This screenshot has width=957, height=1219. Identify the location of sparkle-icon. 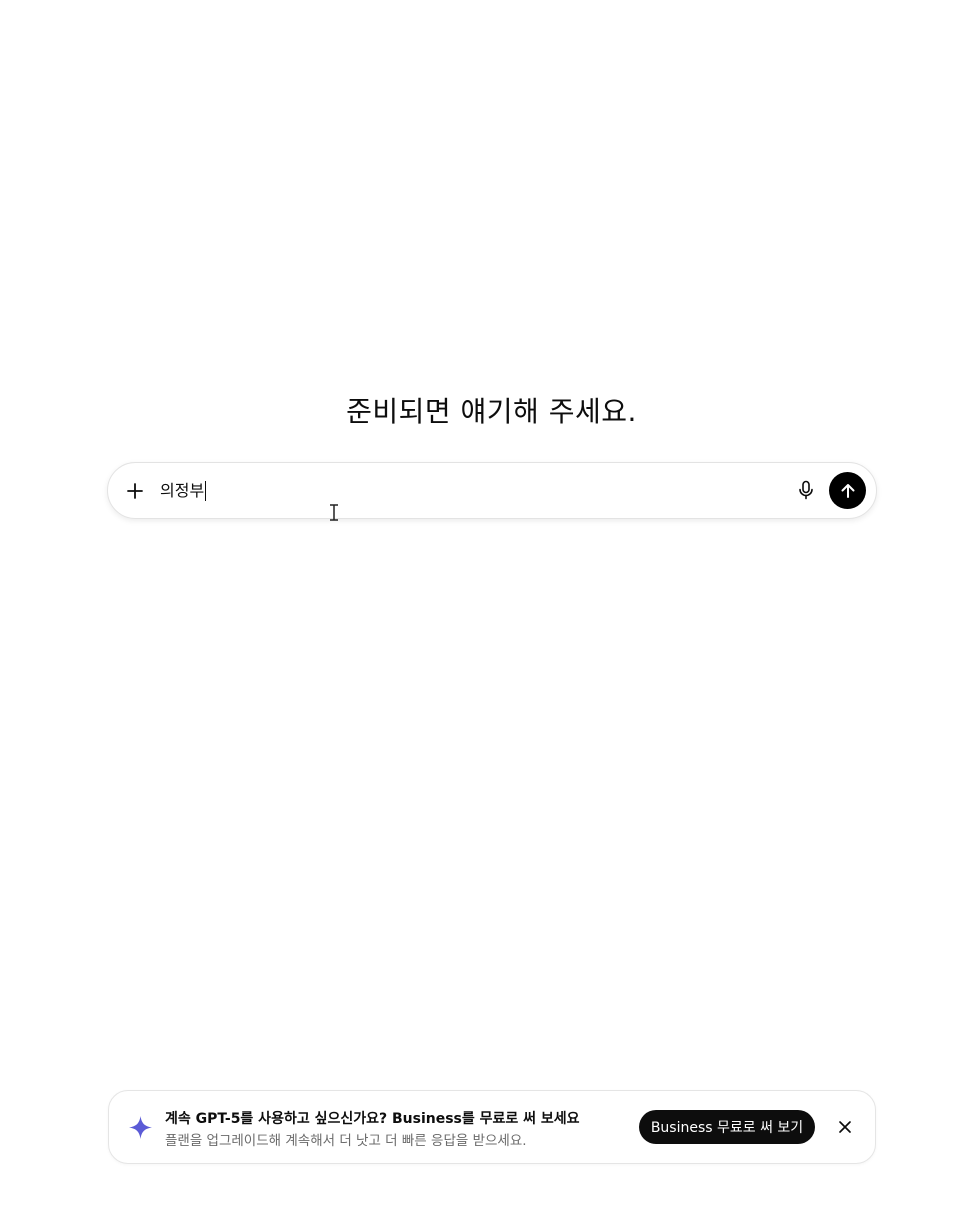
(140, 1127).